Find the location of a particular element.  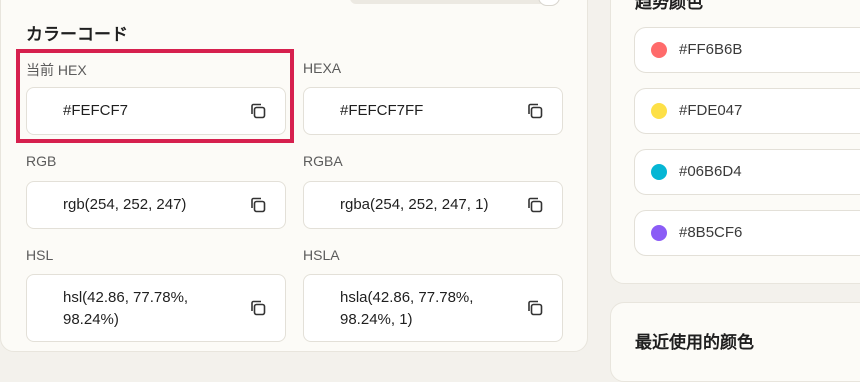

slider-track is located at coordinates (455, 2).